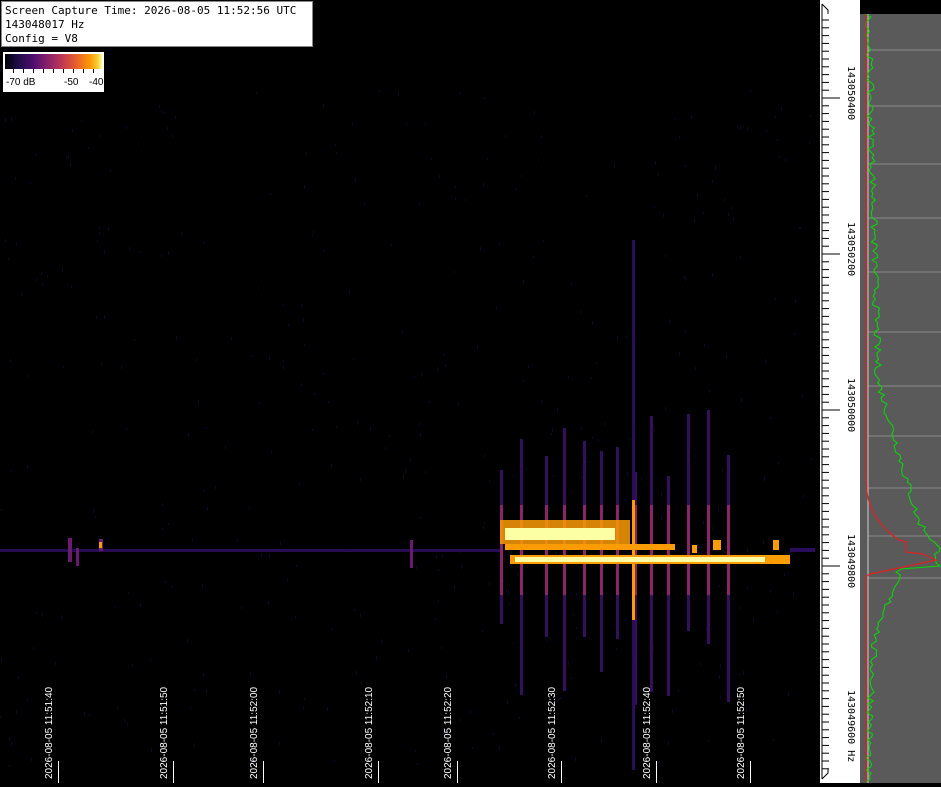 The height and width of the screenshot is (787, 941). Describe the element at coordinates (369, 732) in the screenshot. I see `time-axis-label: 2026-08-05 11:52:10` at that location.